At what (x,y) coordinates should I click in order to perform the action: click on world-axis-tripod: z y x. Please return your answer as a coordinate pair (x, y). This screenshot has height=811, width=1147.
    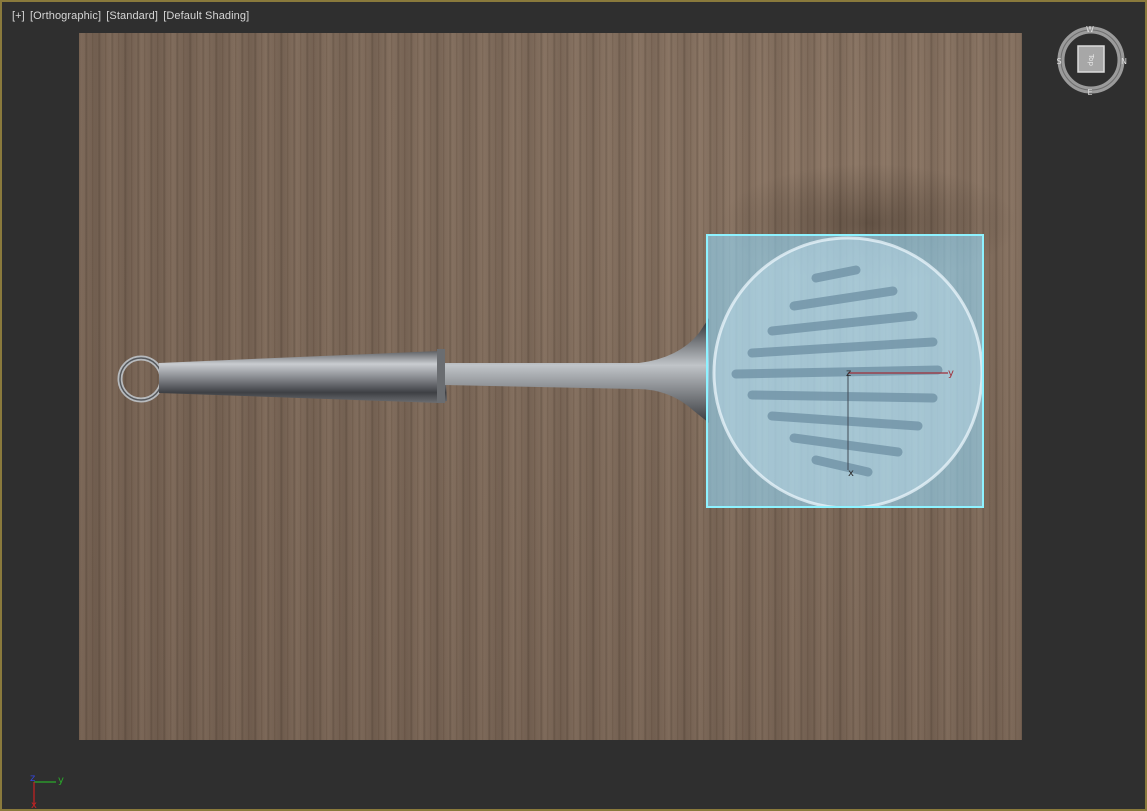
    Looking at the image, I should click on (47, 791).